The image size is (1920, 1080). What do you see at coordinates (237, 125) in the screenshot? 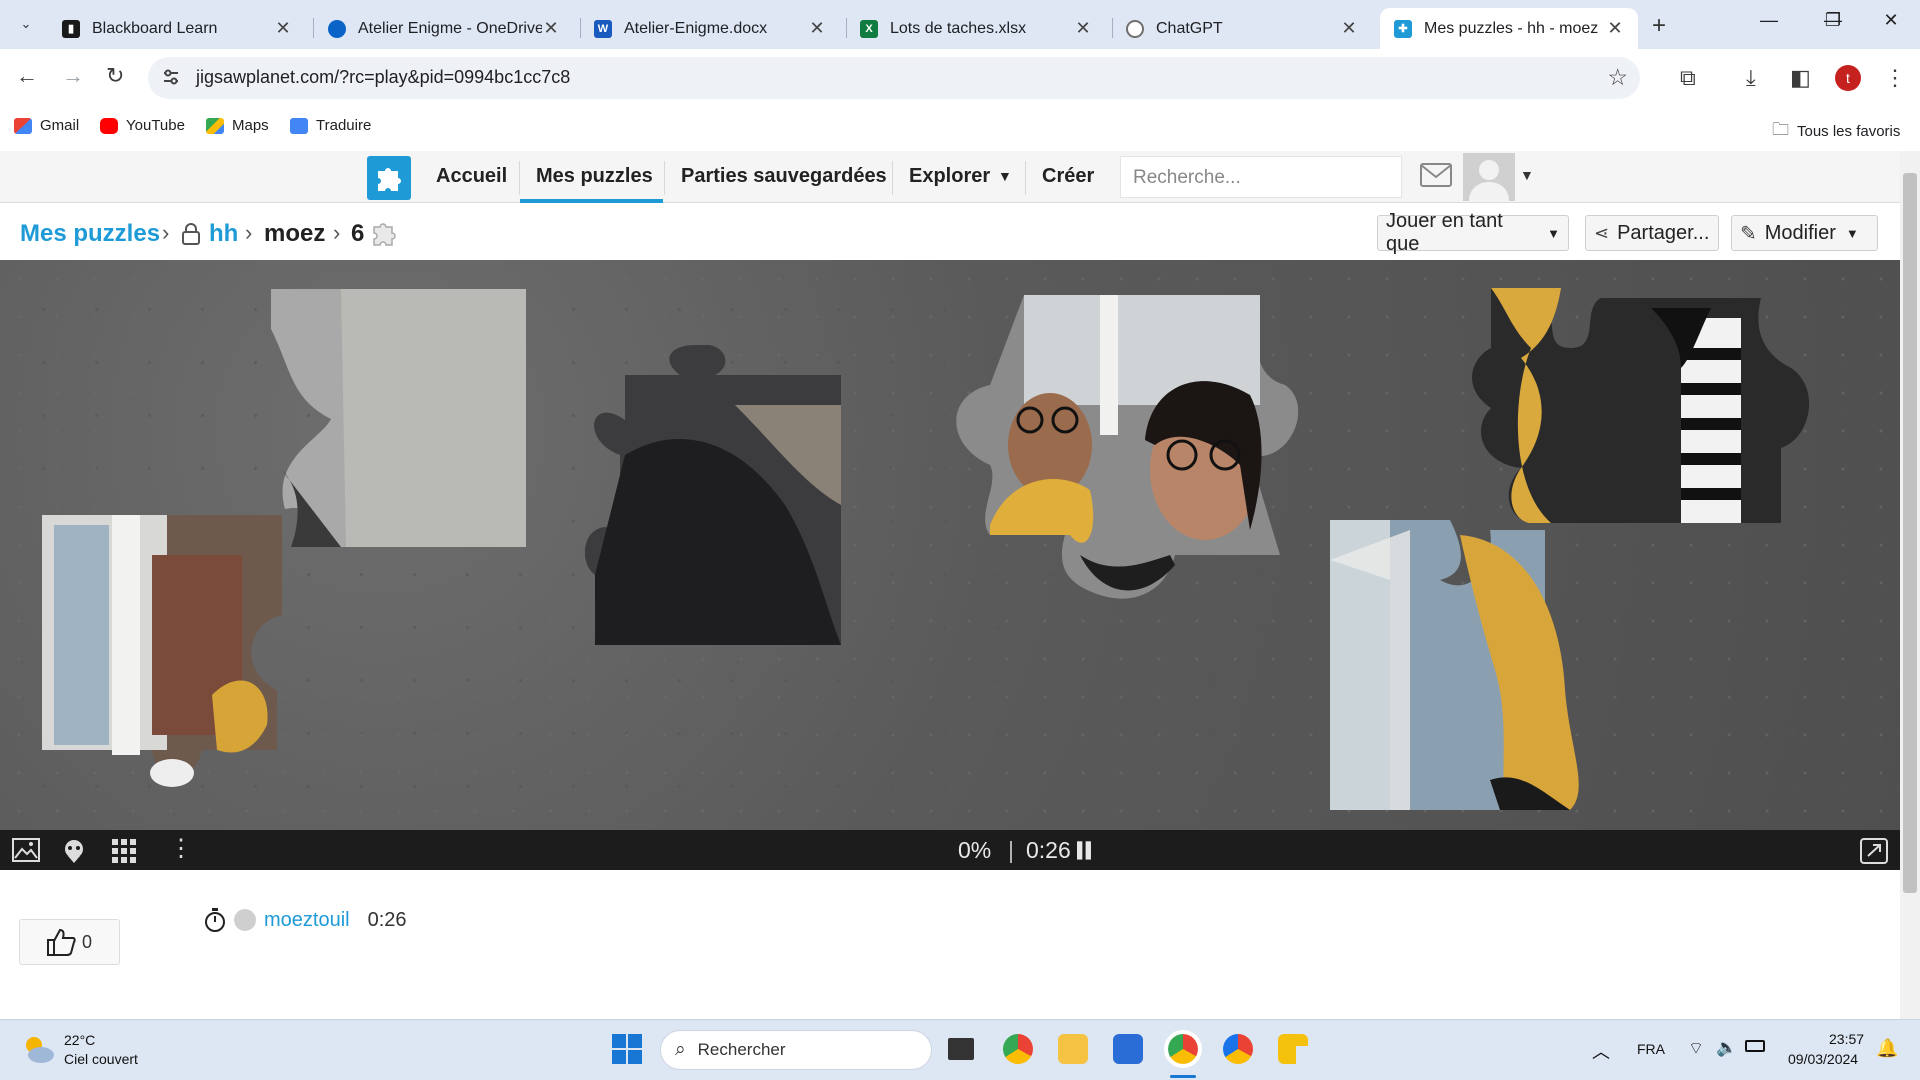
I see `bookmark-maps: Maps` at bounding box center [237, 125].